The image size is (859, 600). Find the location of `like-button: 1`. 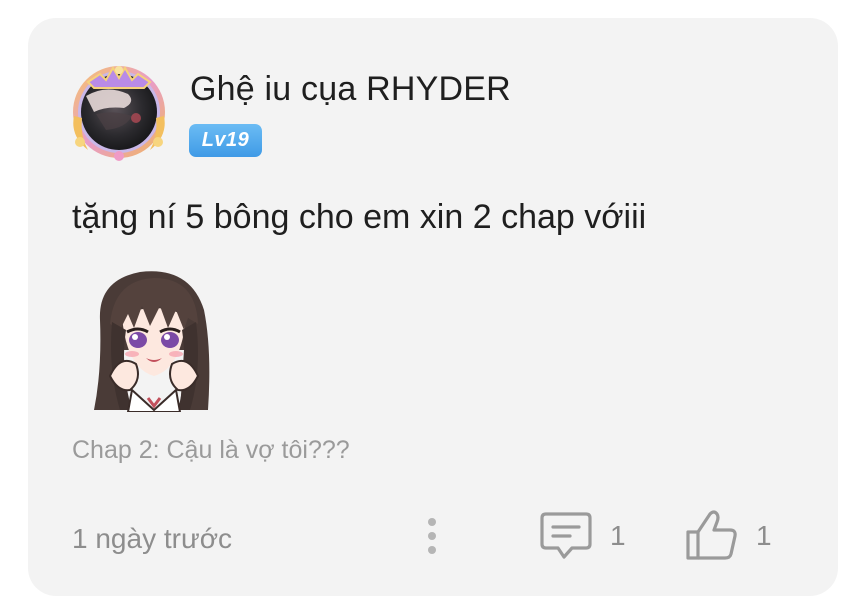

like-button: 1 is located at coordinates (739, 535).